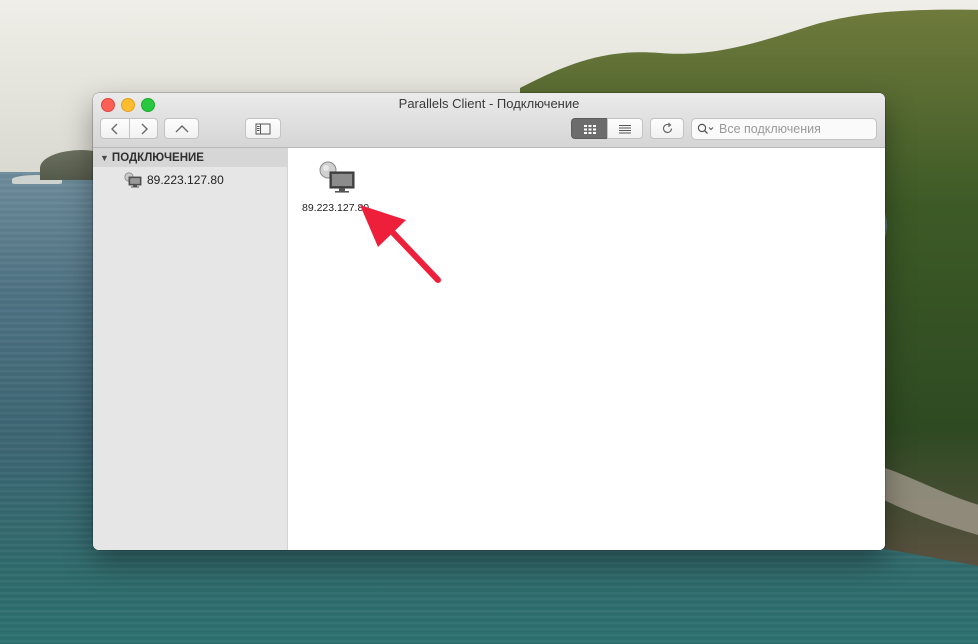 The width and height of the screenshot is (978, 644). I want to click on forward-button, so click(143, 128).